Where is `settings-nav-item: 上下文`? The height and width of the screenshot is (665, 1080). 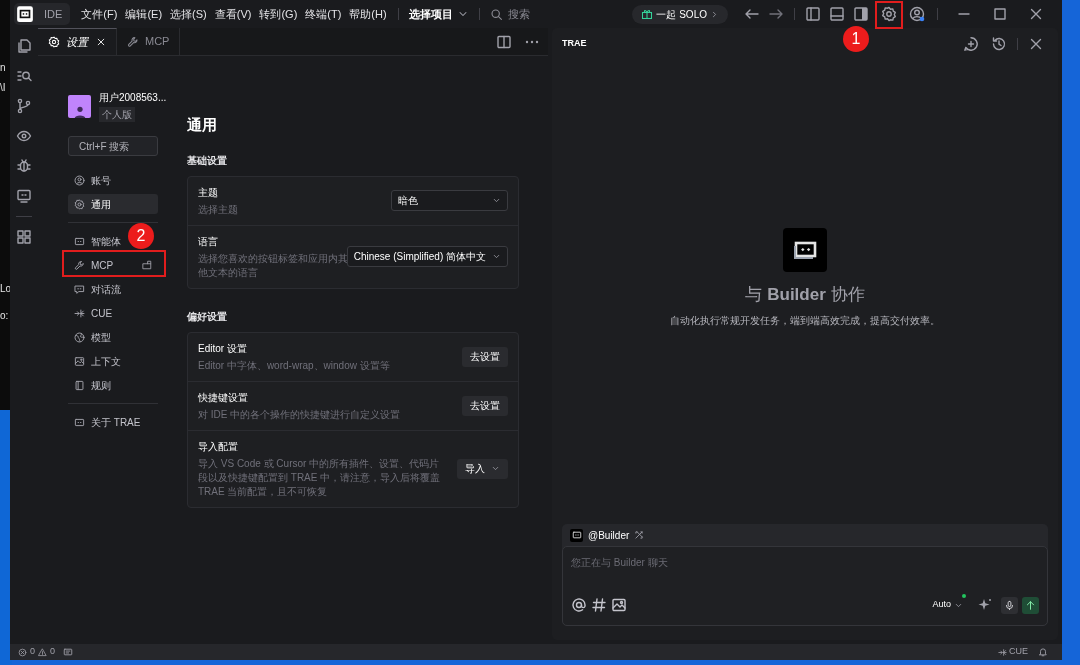 settings-nav-item: 上下文 is located at coordinates (97, 361).